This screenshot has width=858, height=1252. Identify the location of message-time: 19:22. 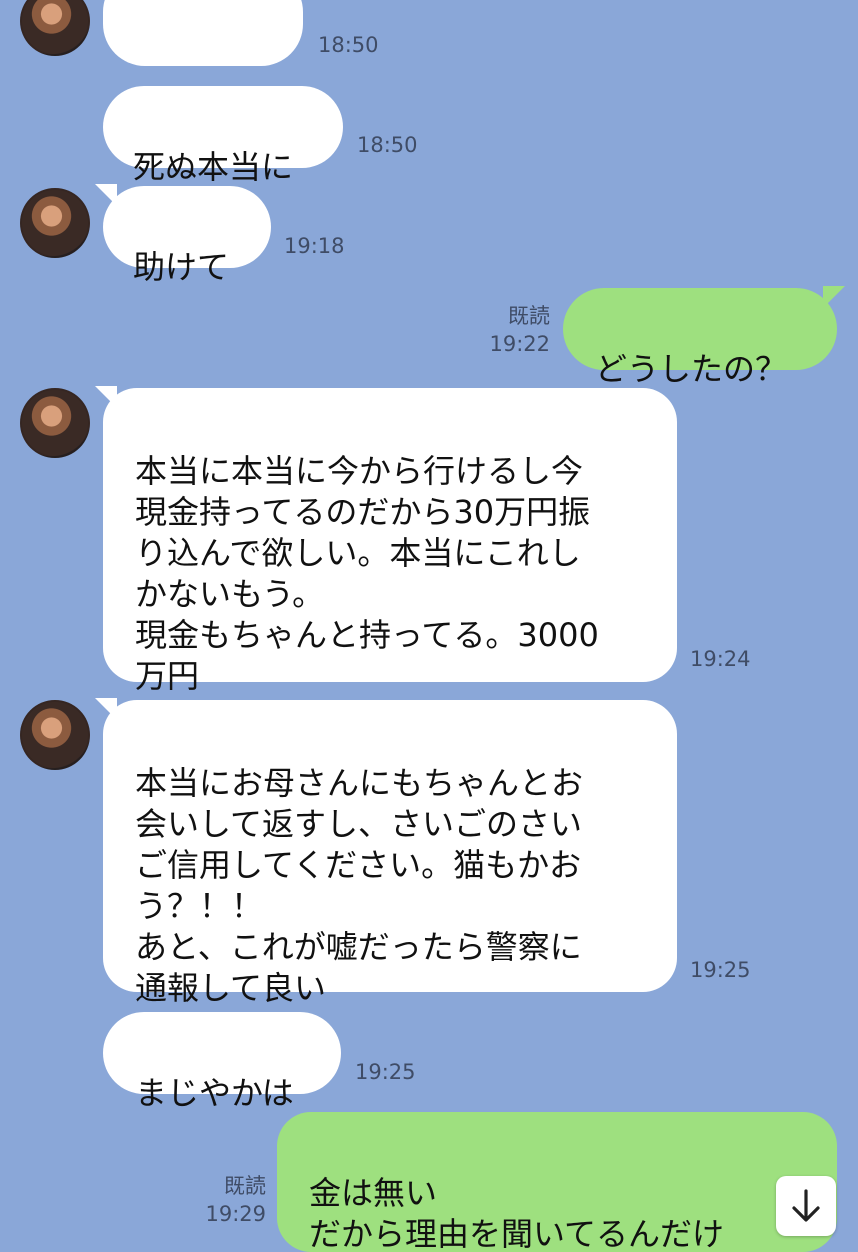
(519, 344).